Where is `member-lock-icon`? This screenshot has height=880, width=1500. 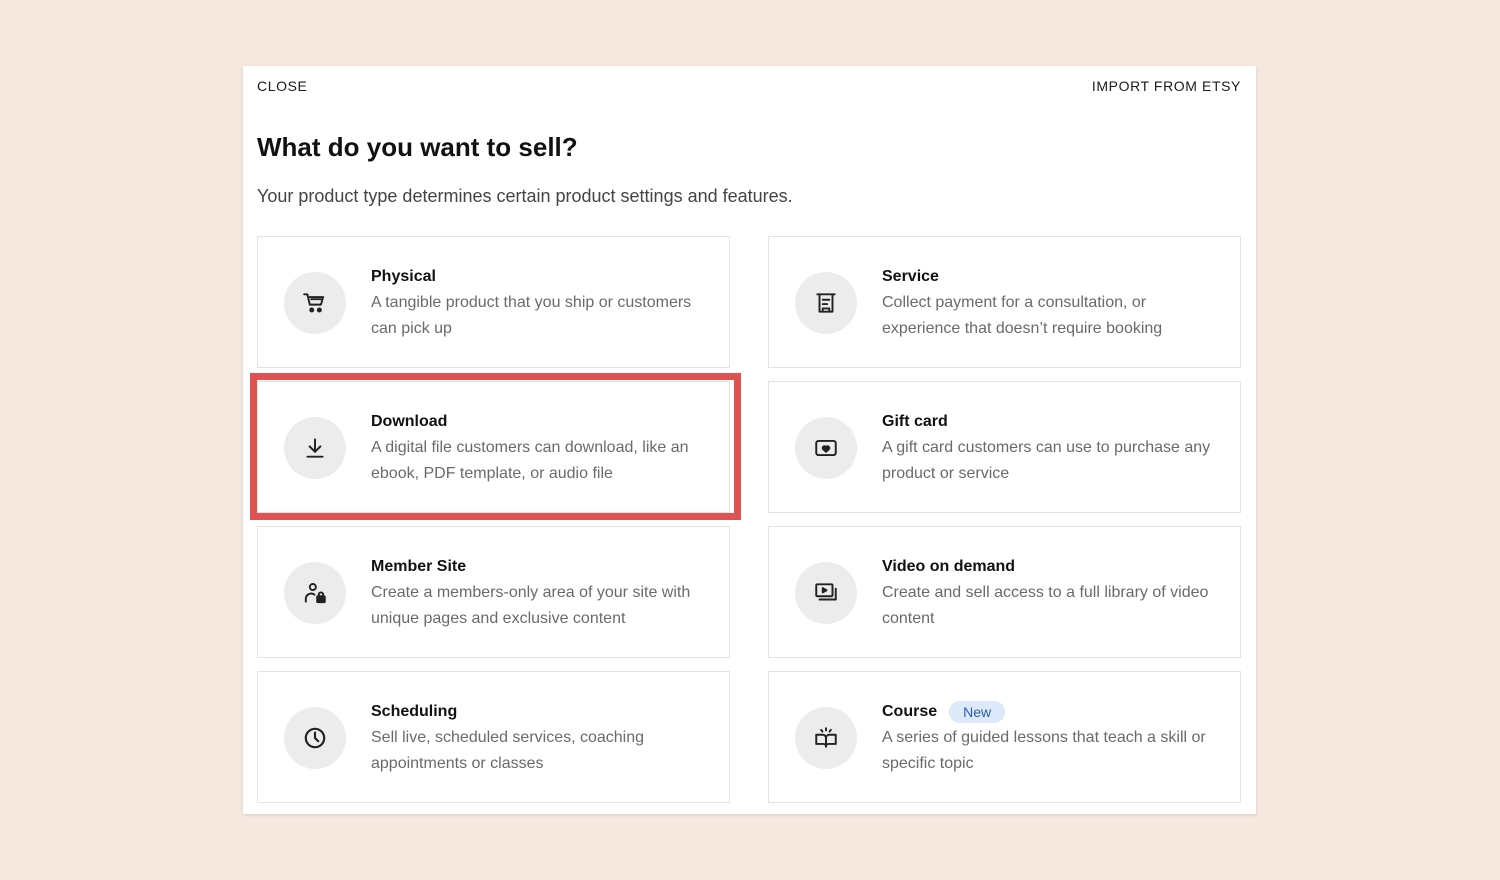
member-lock-icon is located at coordinates (315, 593).